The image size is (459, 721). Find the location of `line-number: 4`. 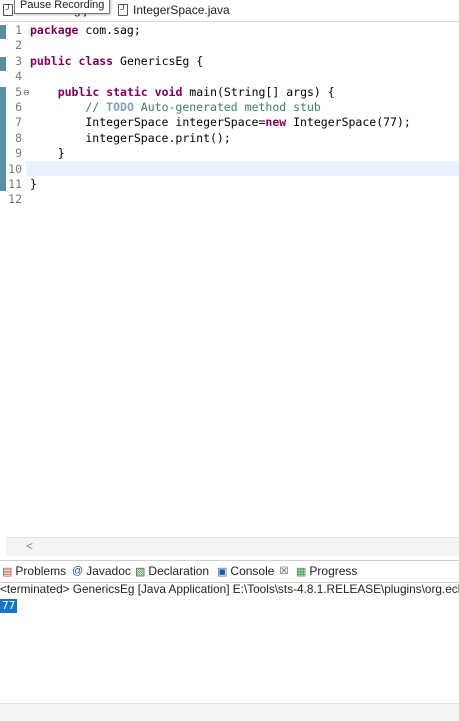

line-number: 4 is located at coordinates (18, 76).